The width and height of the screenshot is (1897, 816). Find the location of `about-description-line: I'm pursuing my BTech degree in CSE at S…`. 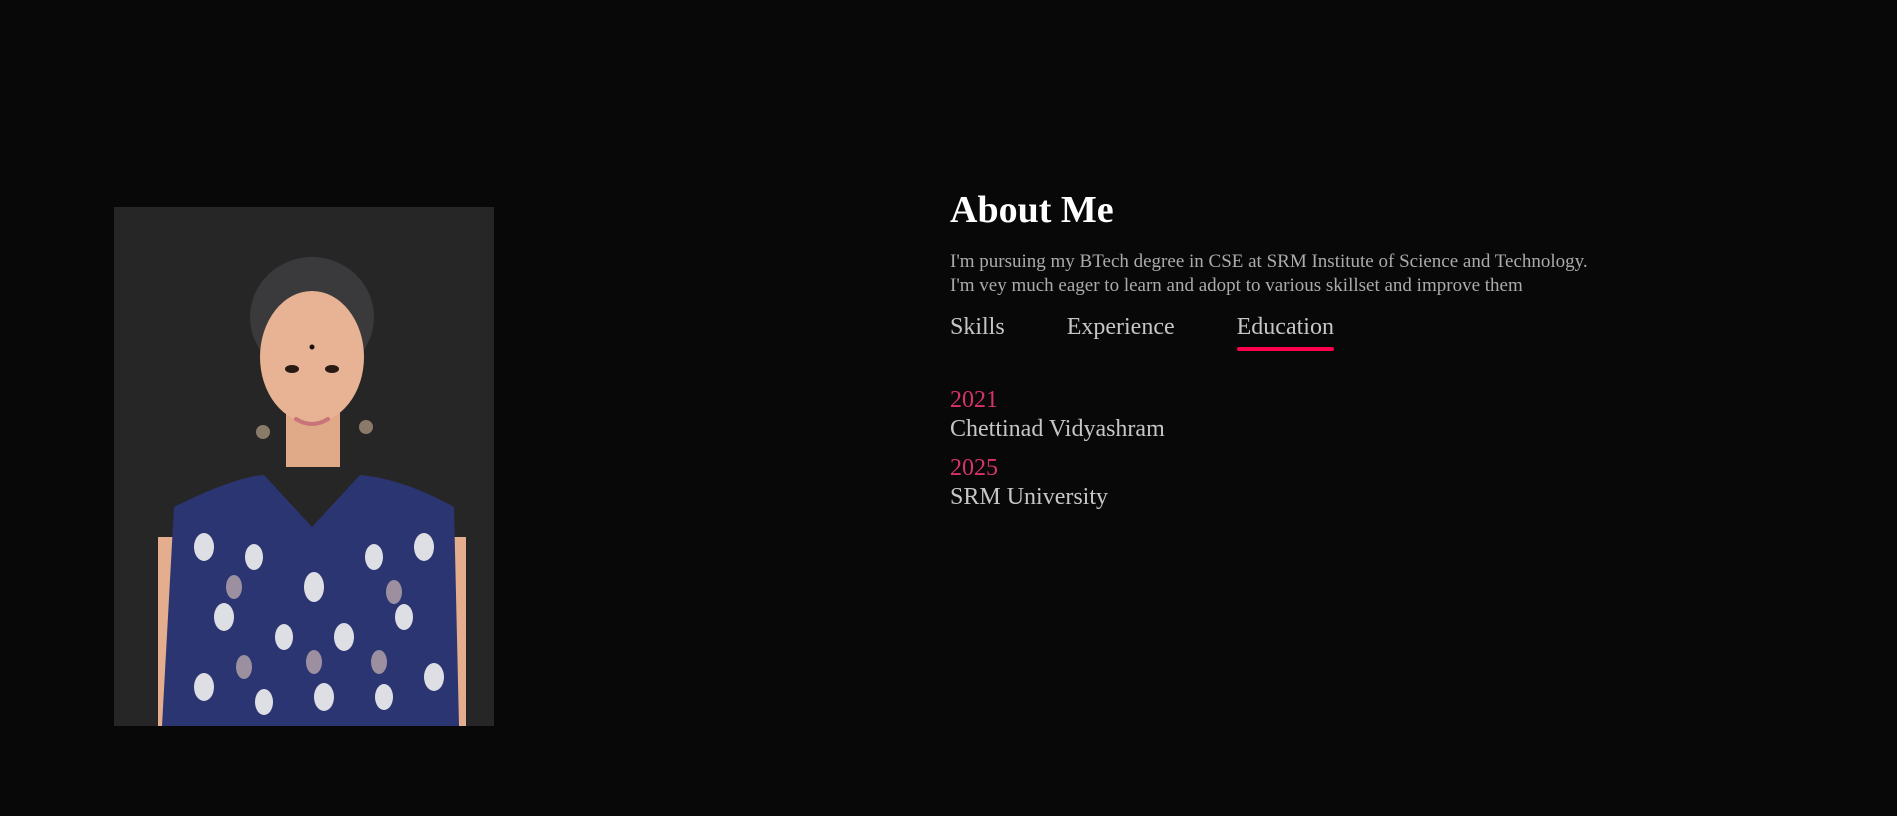

about-description-line: I'm pursuing my BTech degree in CSE at S… is located at coordinates (1269, 261).